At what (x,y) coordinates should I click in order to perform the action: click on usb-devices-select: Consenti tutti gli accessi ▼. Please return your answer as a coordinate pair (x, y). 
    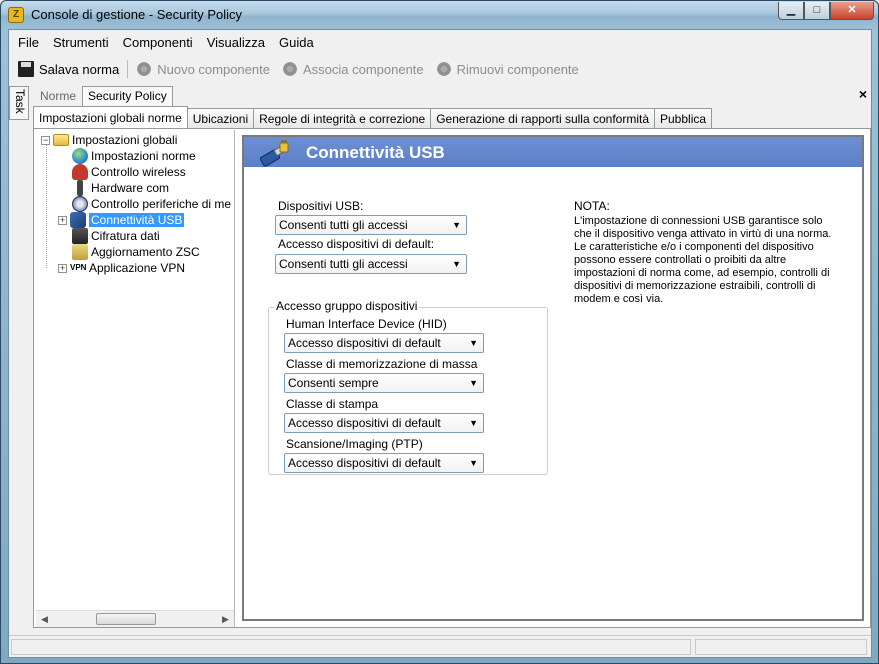
    Looking at the image, I should click on (371, 225).